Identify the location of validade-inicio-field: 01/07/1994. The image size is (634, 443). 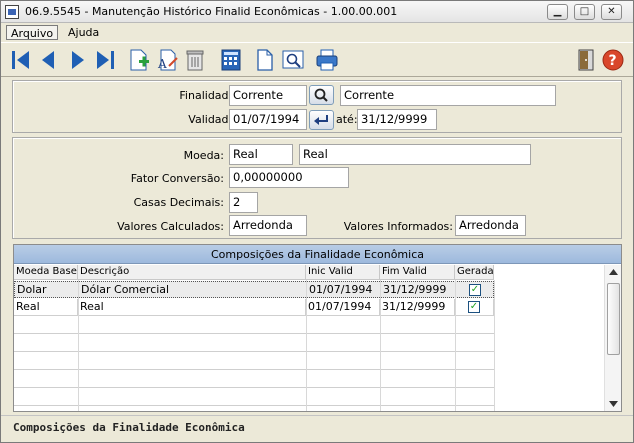
(268, 119).